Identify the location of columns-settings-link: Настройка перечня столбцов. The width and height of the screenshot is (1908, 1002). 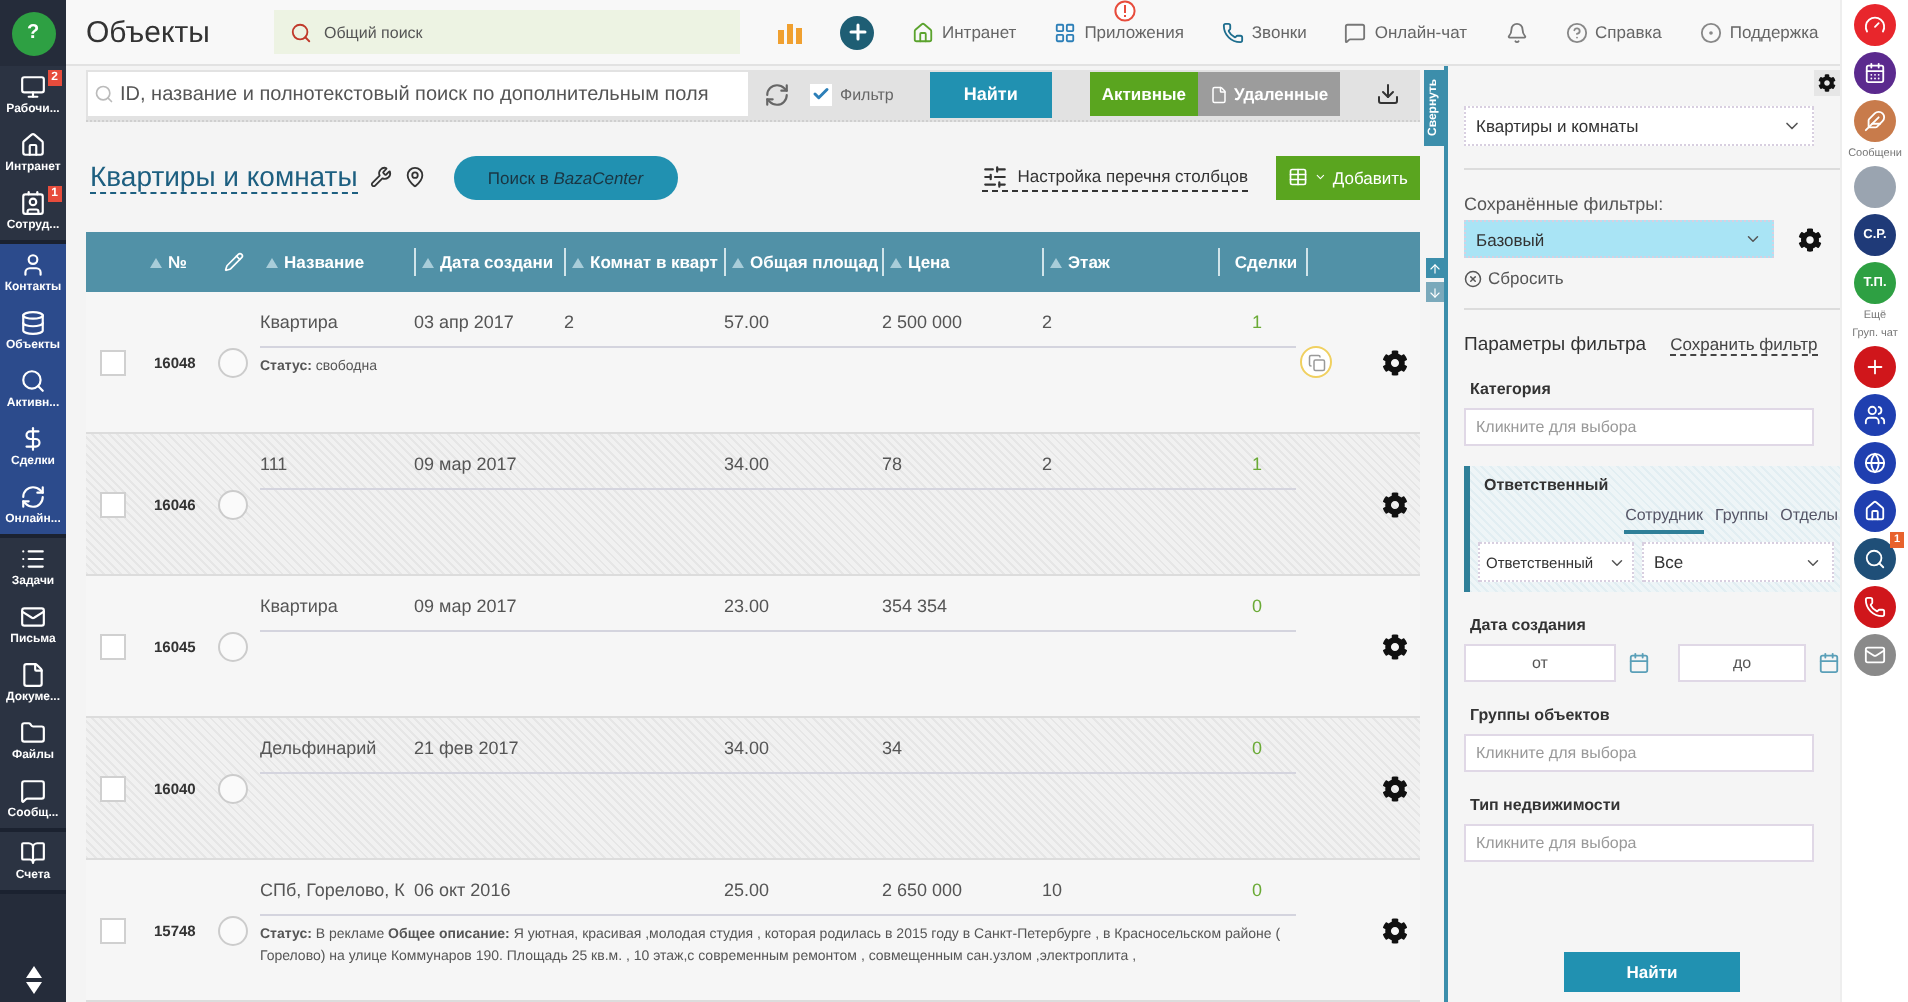
(1114, 177).